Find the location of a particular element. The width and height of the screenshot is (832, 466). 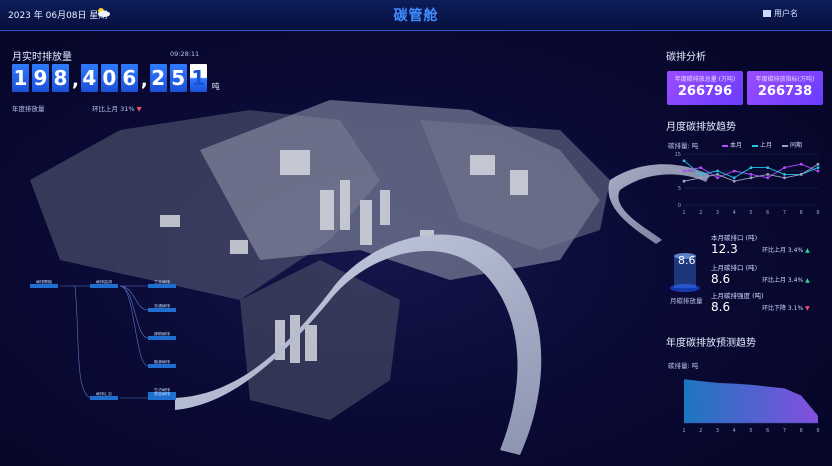

counter-digit: 9 is located at coordinates (40, 78).